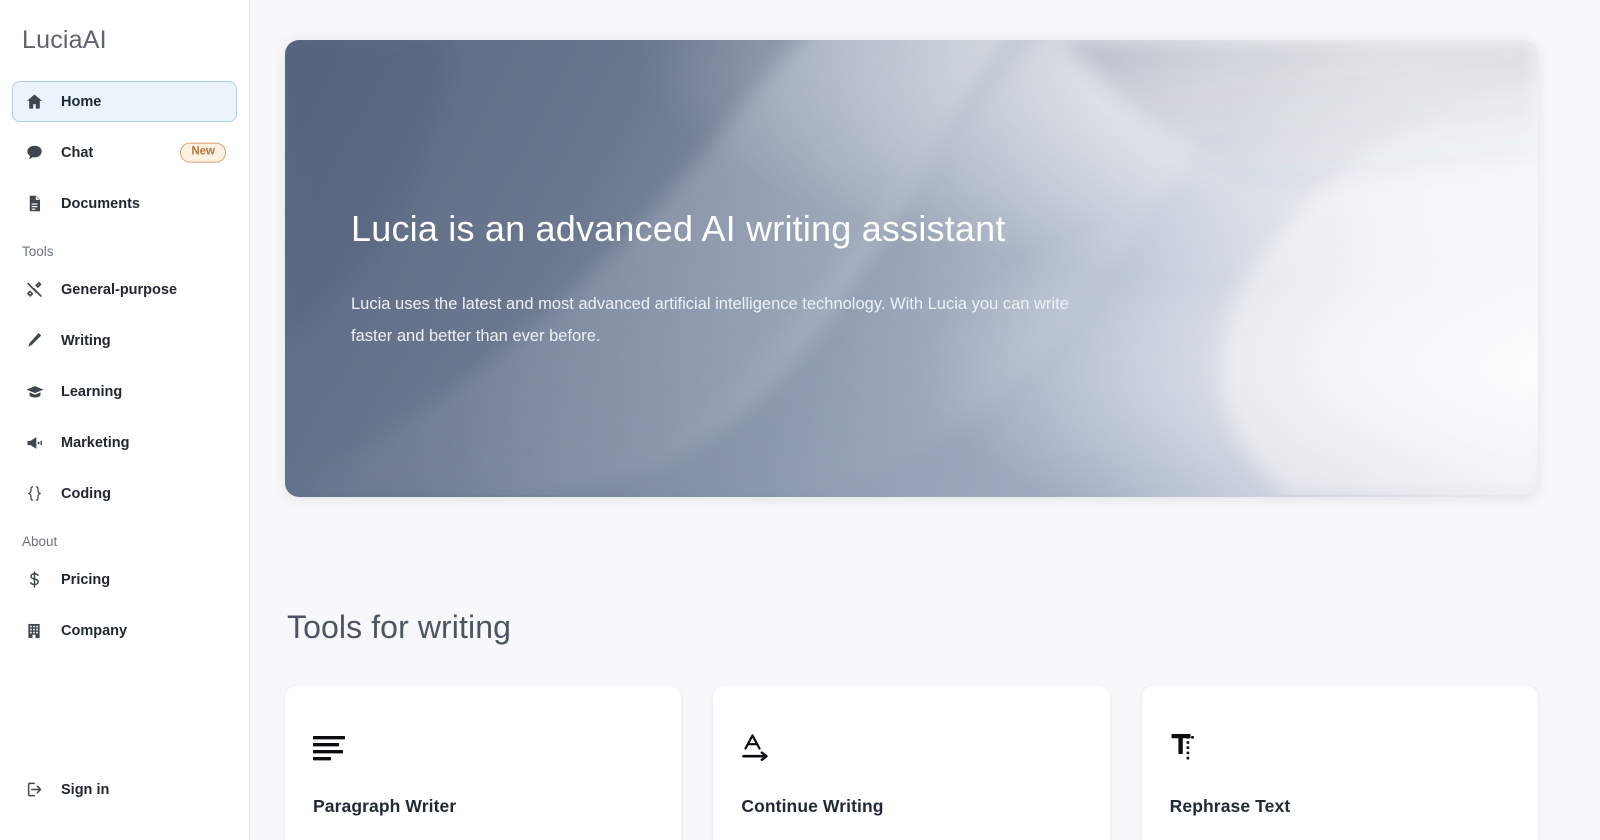 Image resolution: width=1600 pixels, height=840 pixels. I want to click on sidebar-section-tools-label: Tools, so click(38, 251).